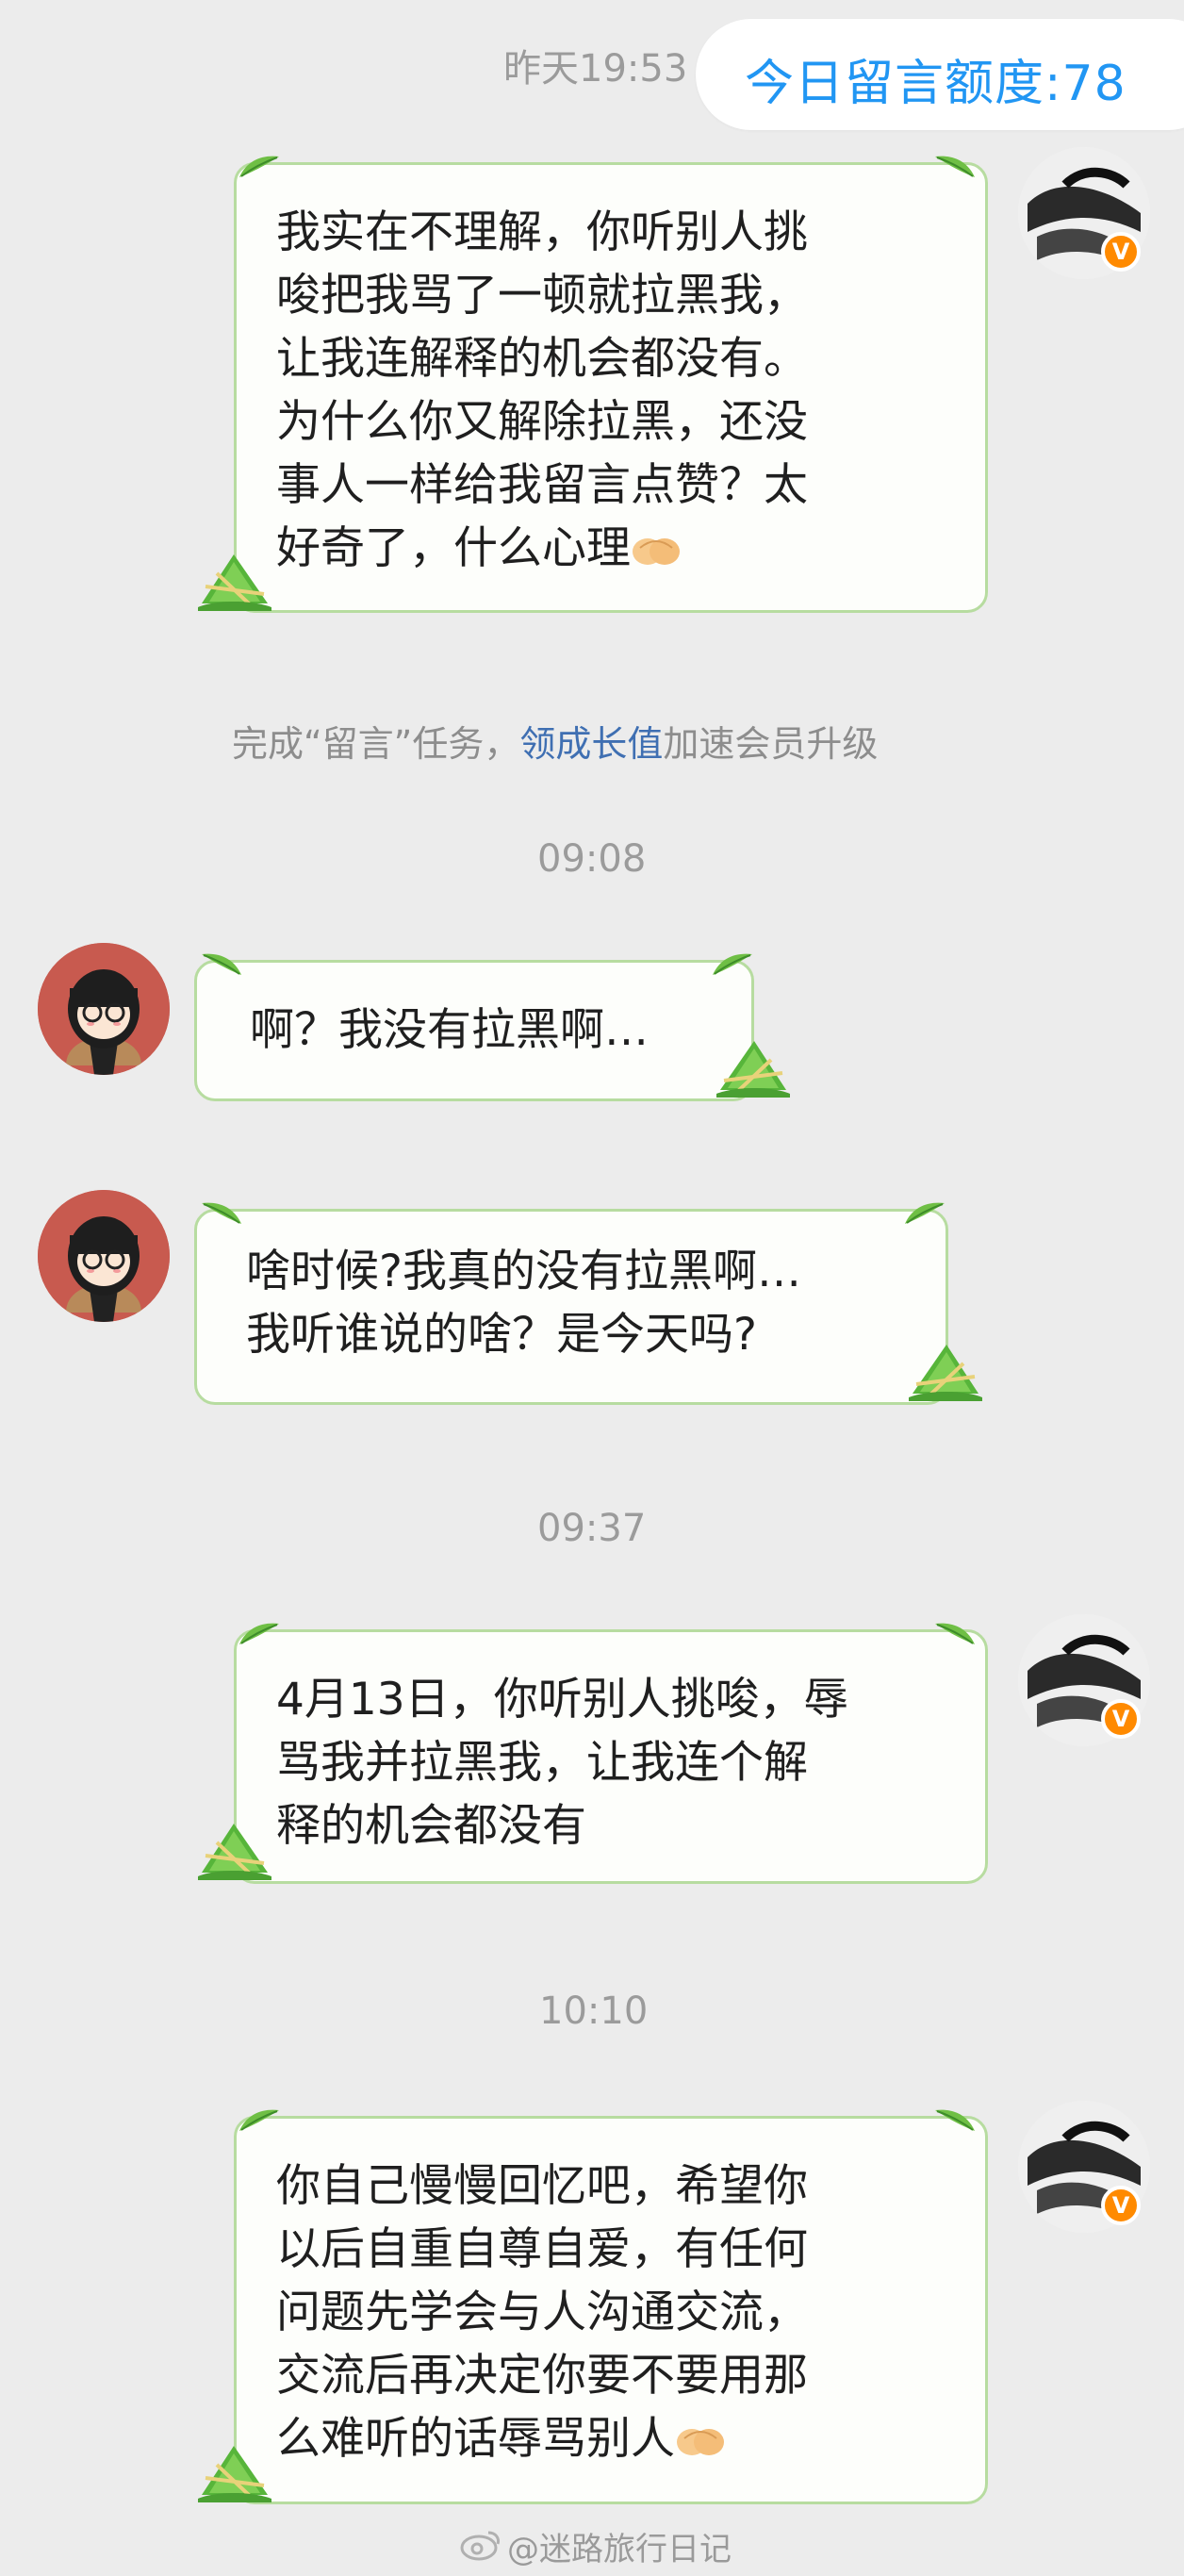 Image resolution: width=1184 pixels, height=2576 pixels. I want to click on timestamp-0937: 09:37, so click(592, 1528).